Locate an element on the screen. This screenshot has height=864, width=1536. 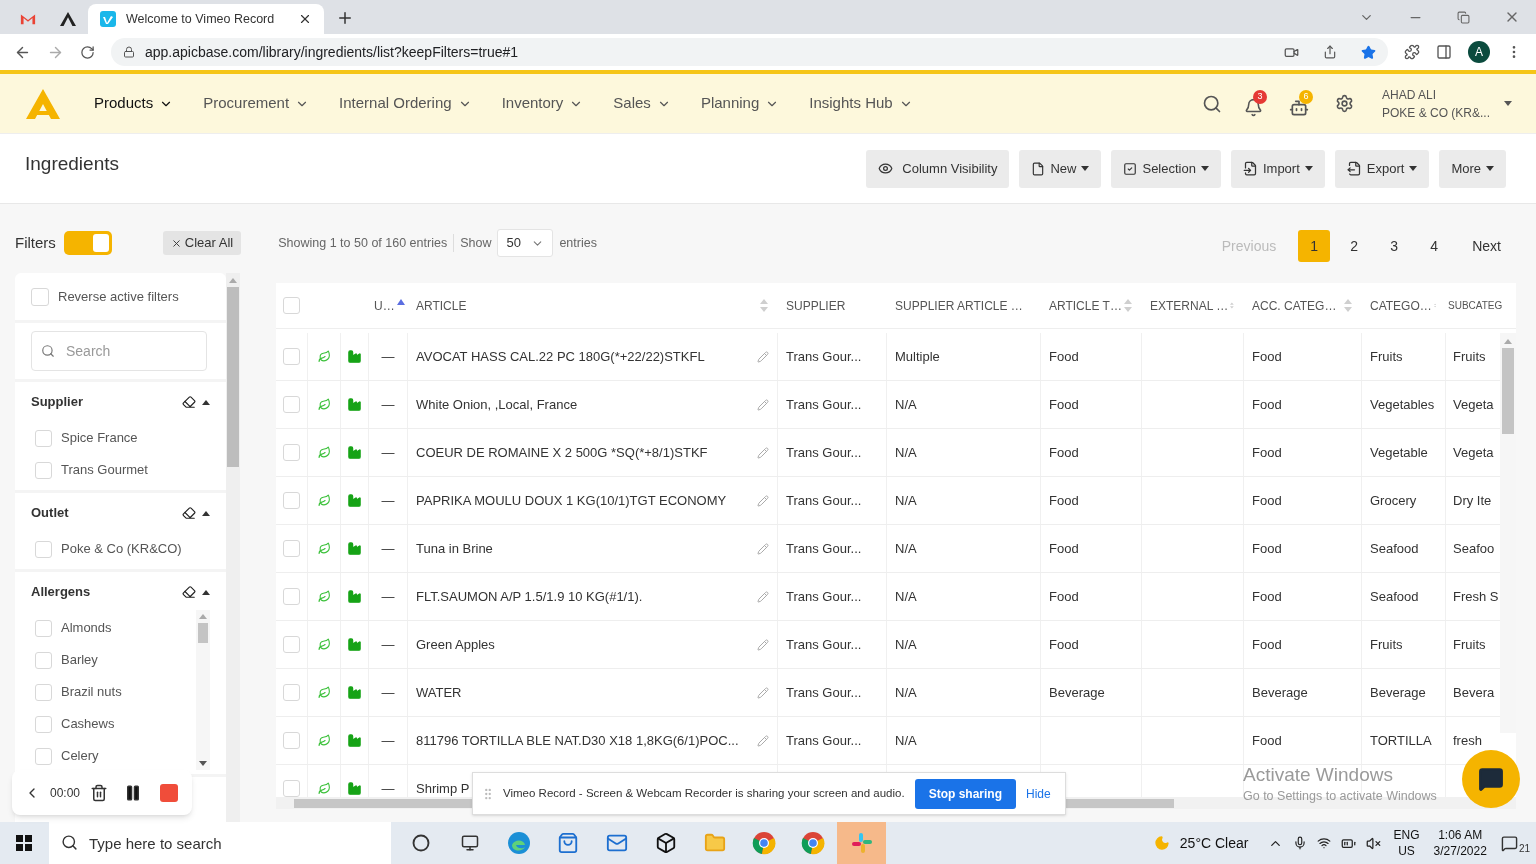
page-link: 1 is located at coordinates (1314, 246).